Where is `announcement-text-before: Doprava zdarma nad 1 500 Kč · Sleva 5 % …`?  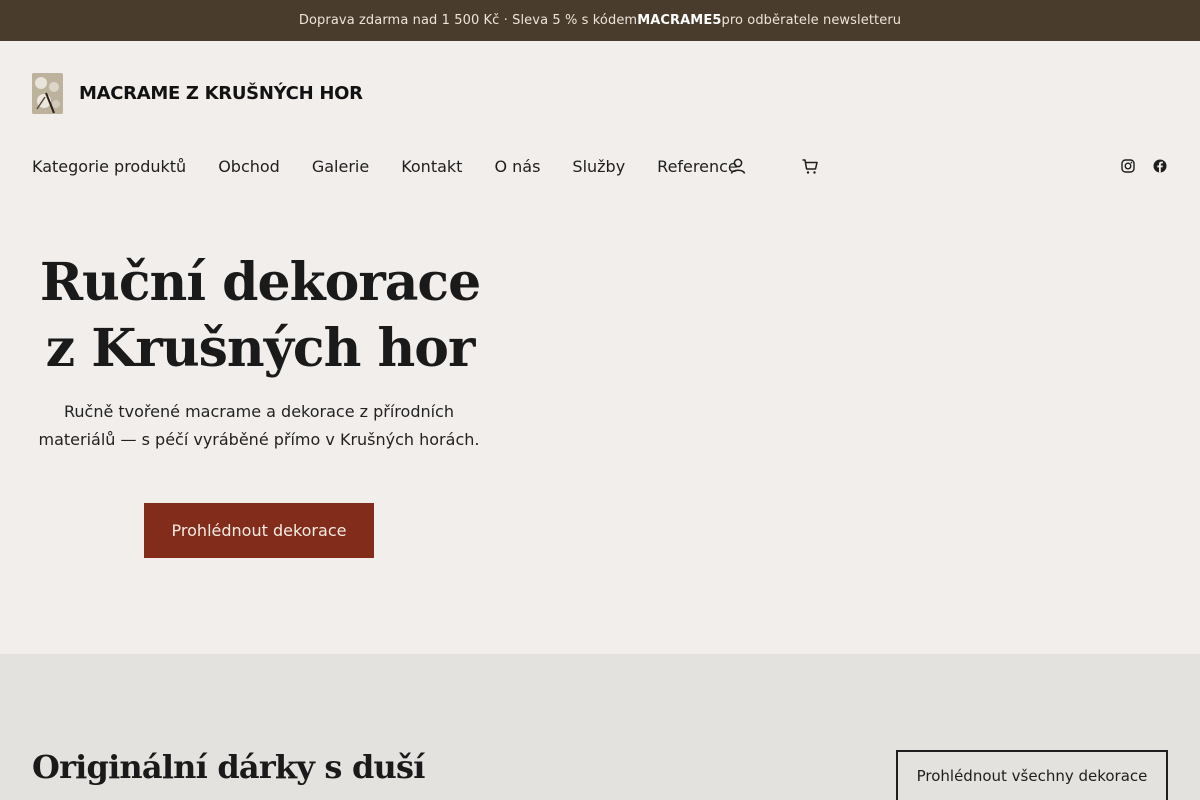 announcement-text-before: Doprava zdarma nad 1 500 Kč · Sleva 5 % … is located at coordinates (468, 20).